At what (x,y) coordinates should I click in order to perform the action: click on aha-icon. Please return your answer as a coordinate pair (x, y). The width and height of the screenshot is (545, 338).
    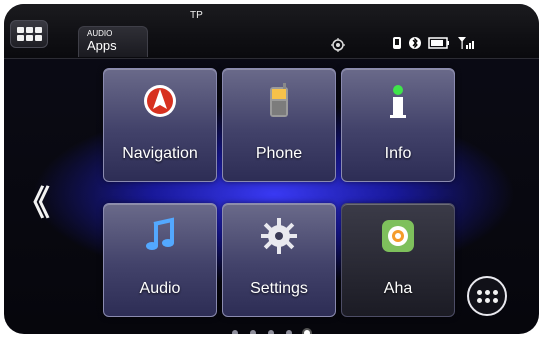
    Looking at the image, I should click on (398, 236).